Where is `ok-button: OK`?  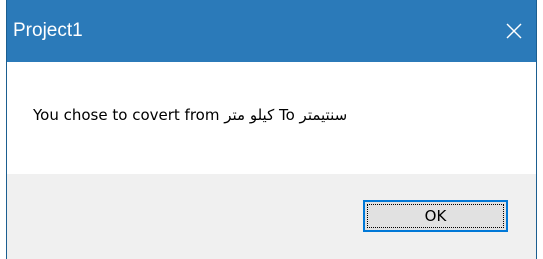
ok-button: OK is located at coordinates (435, 216).